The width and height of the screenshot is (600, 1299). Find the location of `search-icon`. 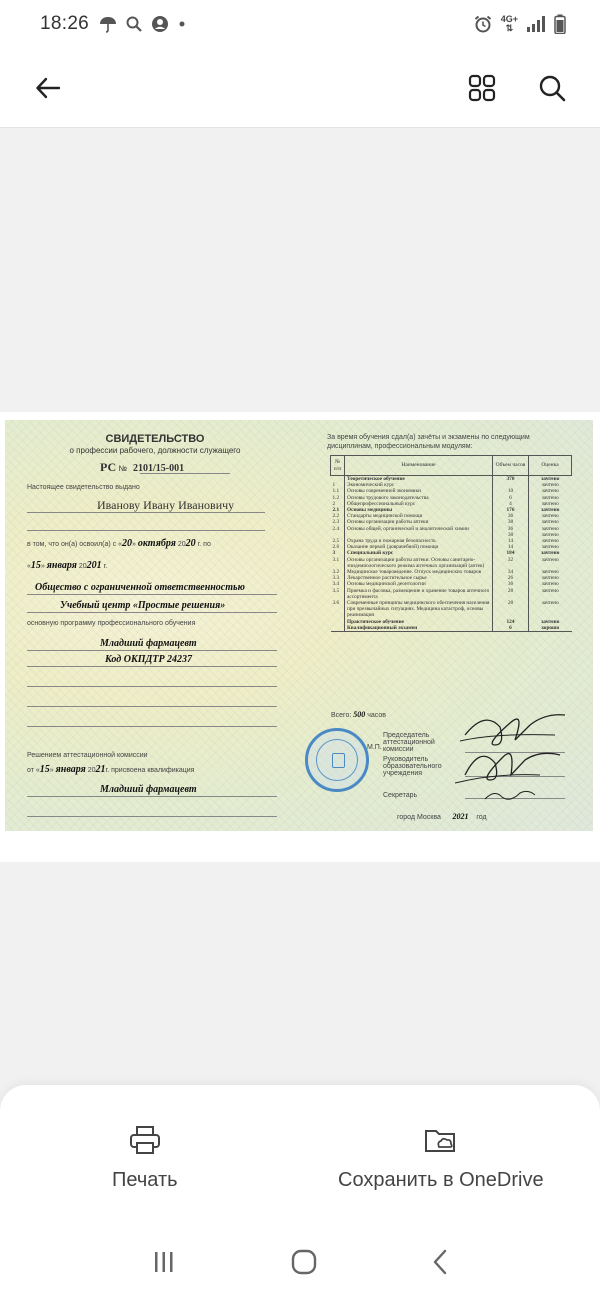

search-icon is located at coordinates (552, 88).